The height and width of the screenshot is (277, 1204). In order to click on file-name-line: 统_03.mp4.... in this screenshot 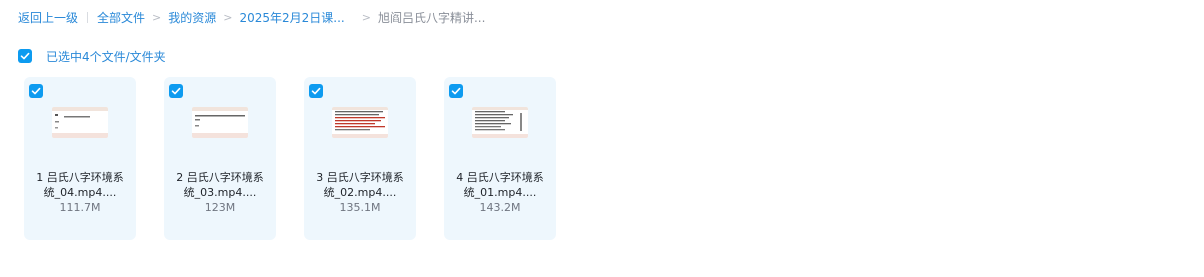, I will do `click(220, 192)`.